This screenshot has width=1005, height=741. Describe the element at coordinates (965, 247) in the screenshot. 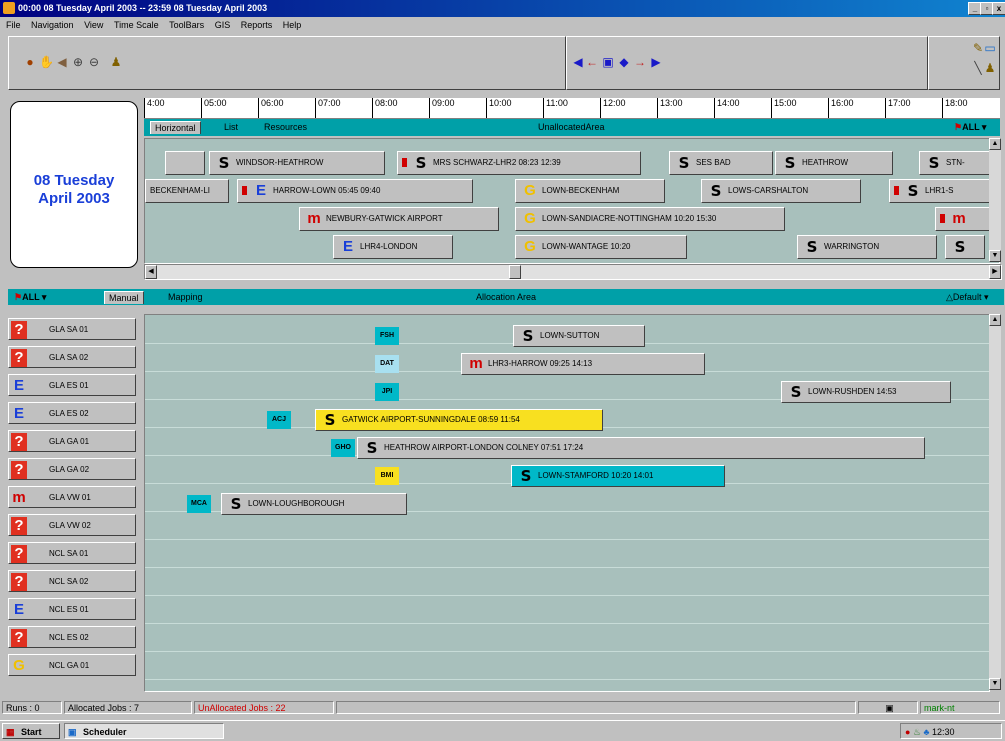

I see `unallocated-job: S` at that location.